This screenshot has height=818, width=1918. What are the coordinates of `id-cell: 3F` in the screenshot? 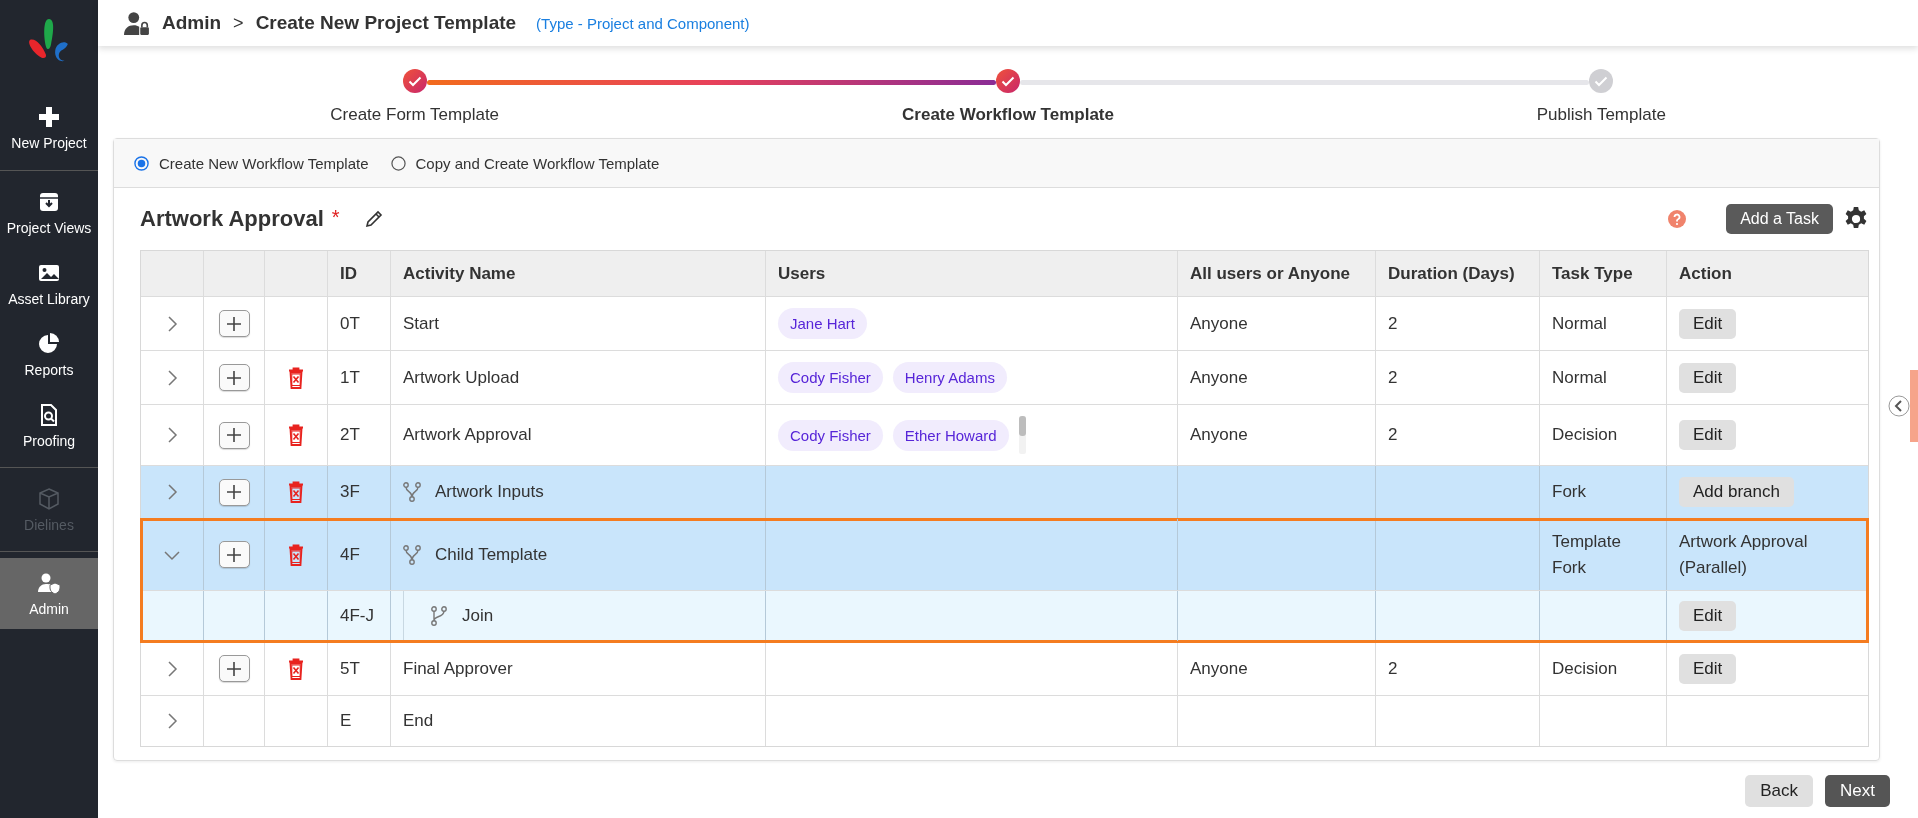 It's located at (350, 492).